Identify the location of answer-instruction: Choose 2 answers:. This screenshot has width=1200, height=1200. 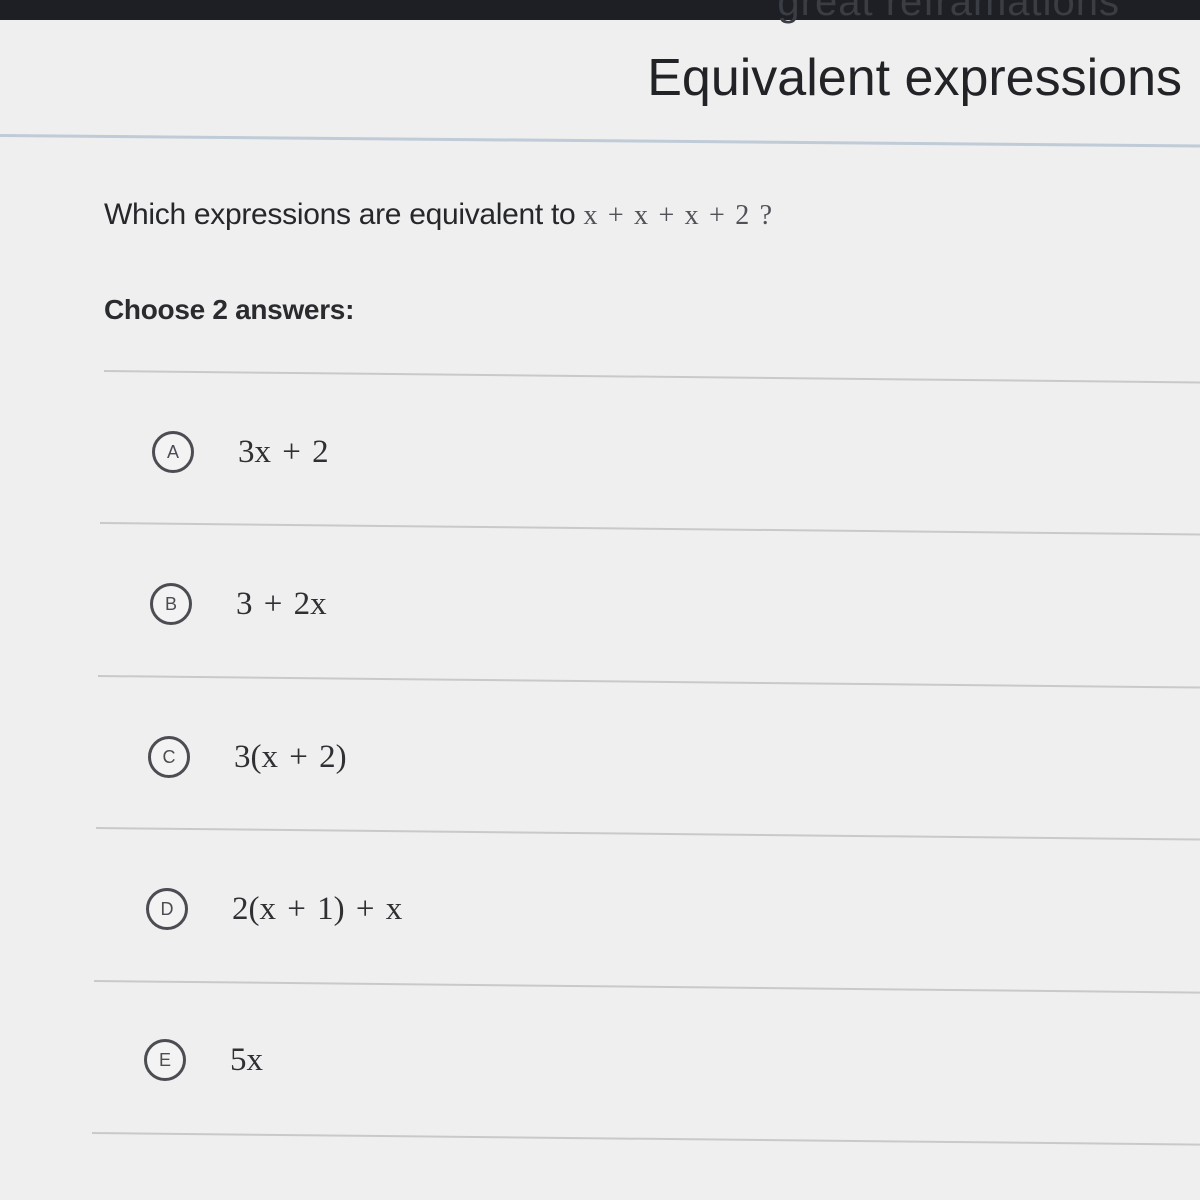
(229, 309).